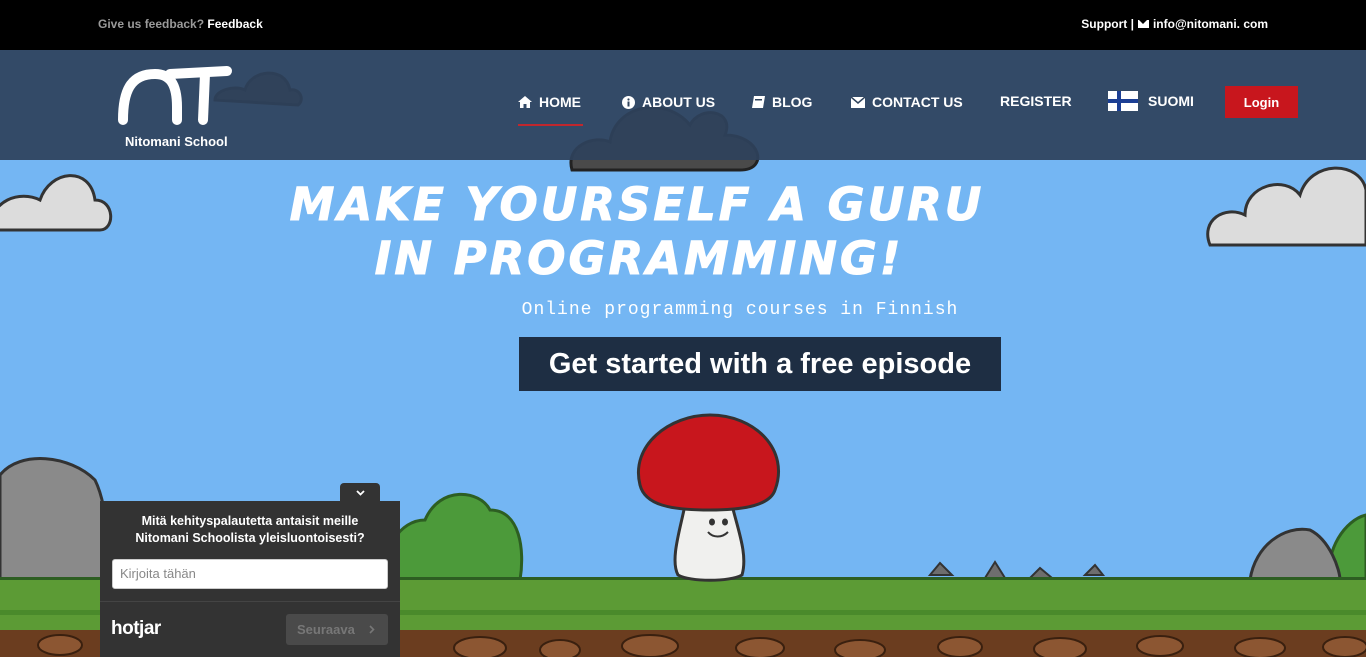 This screenshot has height=657, width=1366. I want to click on login-button: Login, so click(1261, 102).